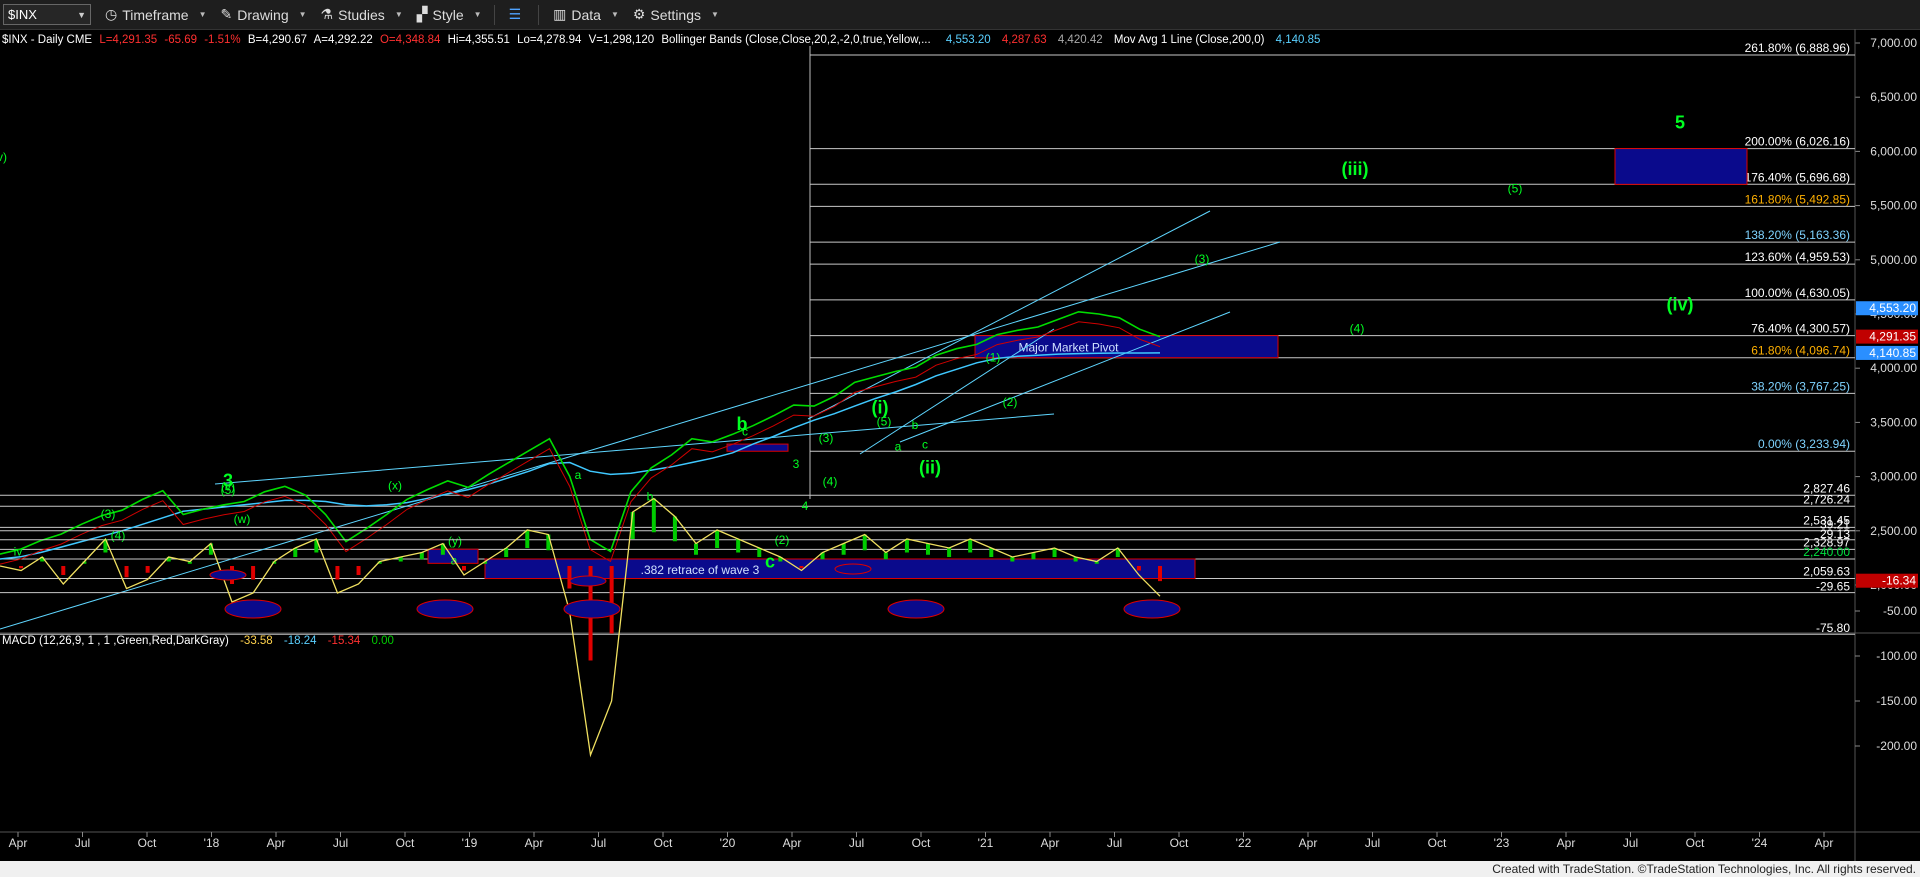 The image size is (1920, 877). I want to click on level-label: 0.00% (3,233.94), so click(1804, 444).